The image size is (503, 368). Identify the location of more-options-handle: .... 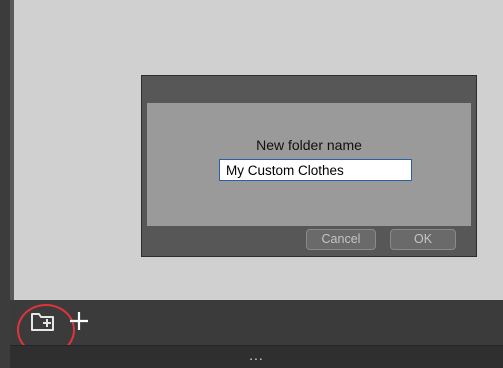
(256, 355).